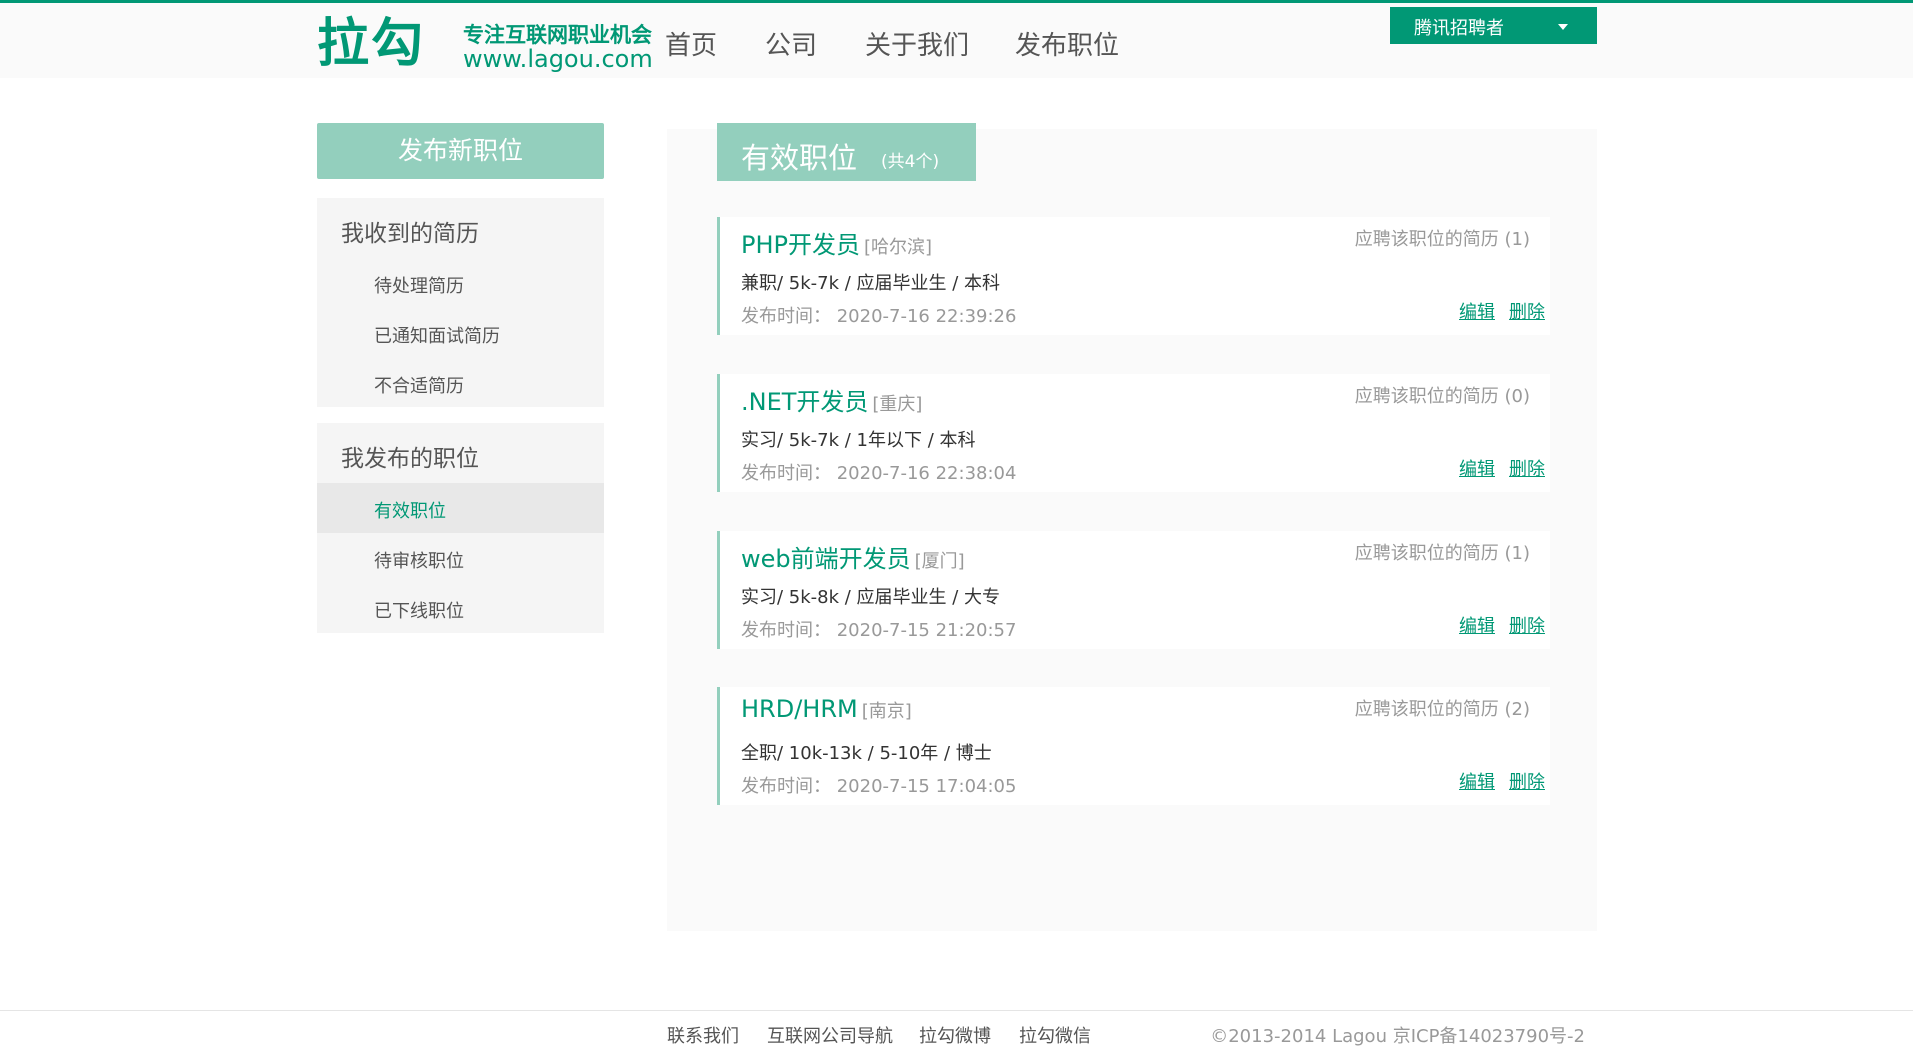 Image resolution: width=1913 pixels, height=1056 pixels. I want to click on job-city: [重庆], so click(897, 404).